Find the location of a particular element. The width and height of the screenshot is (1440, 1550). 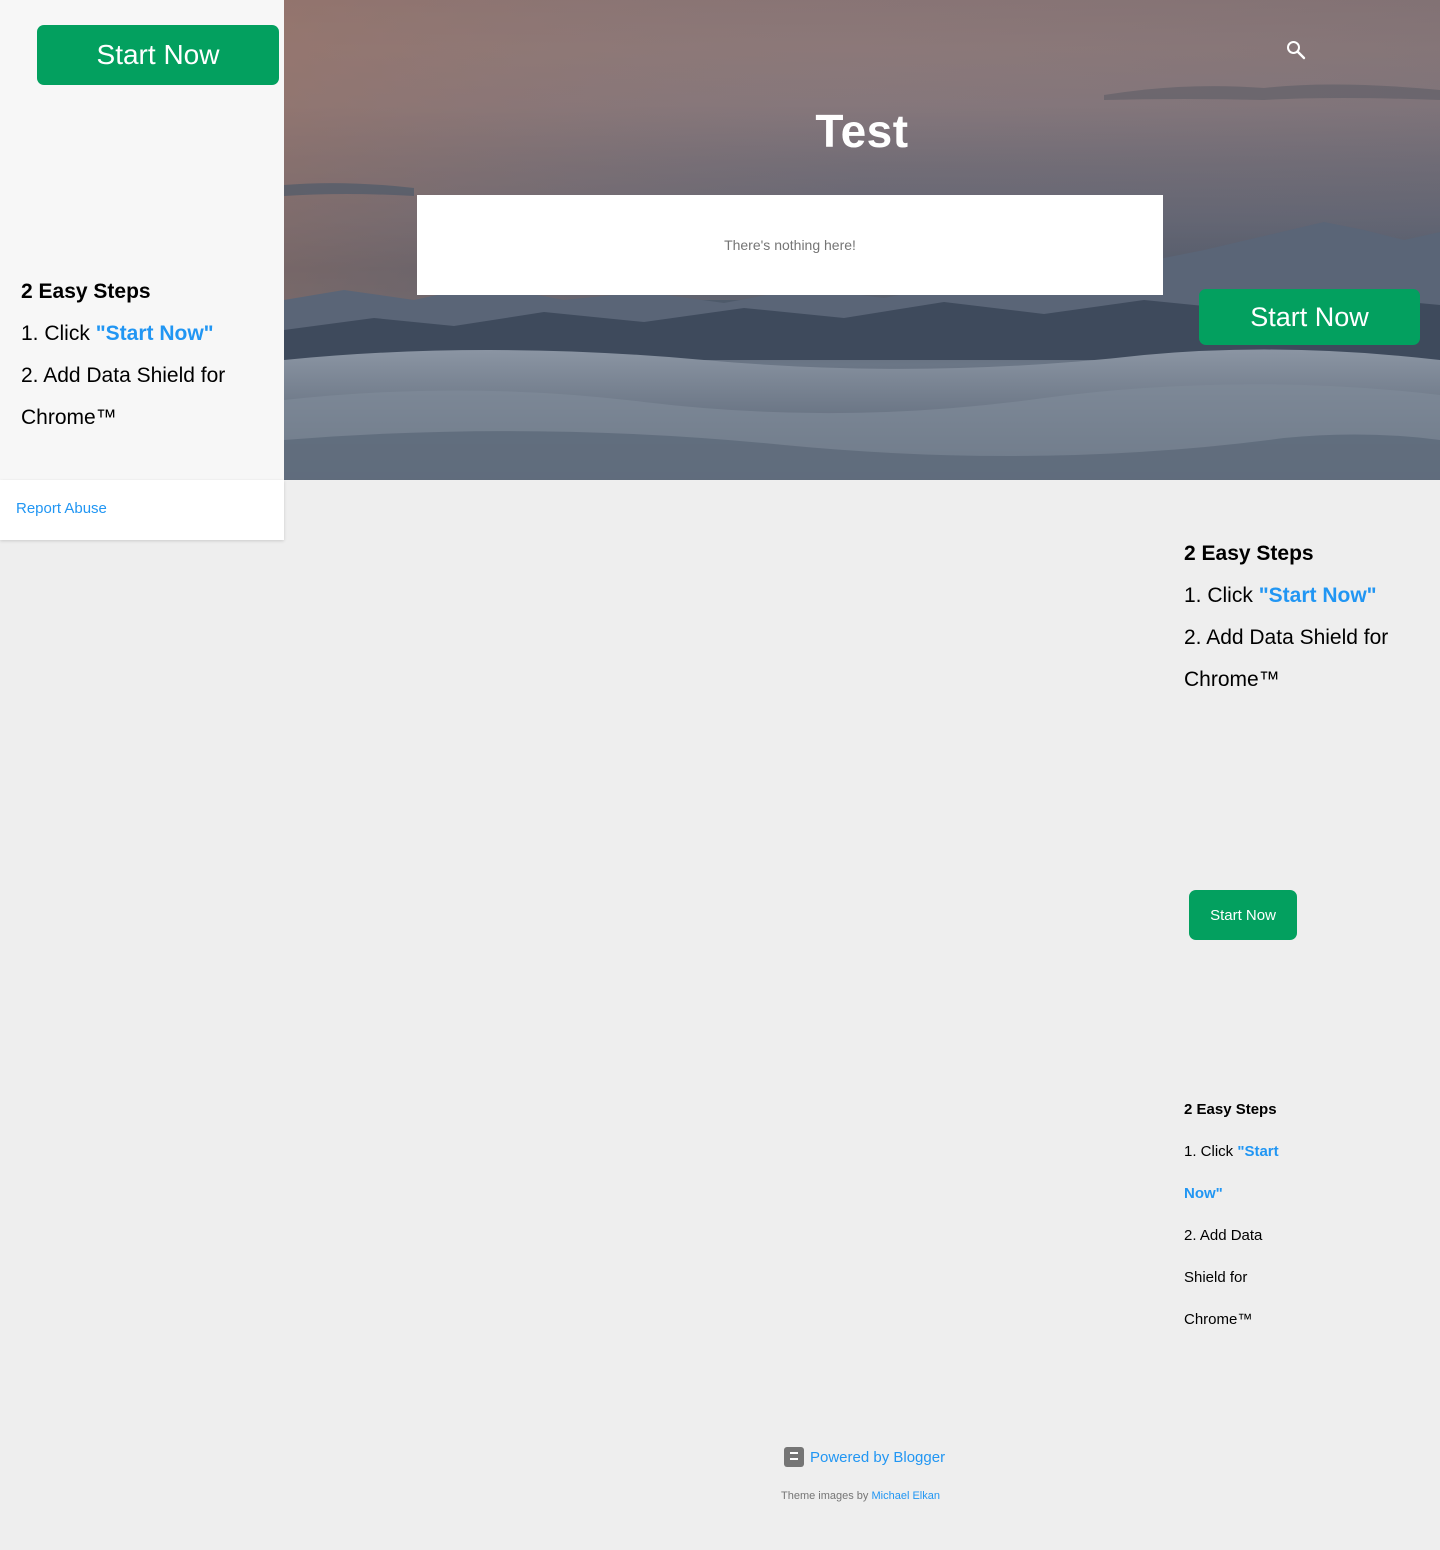

theme-credit-prefix: Theme images by is located at coordinates (826, 1496).